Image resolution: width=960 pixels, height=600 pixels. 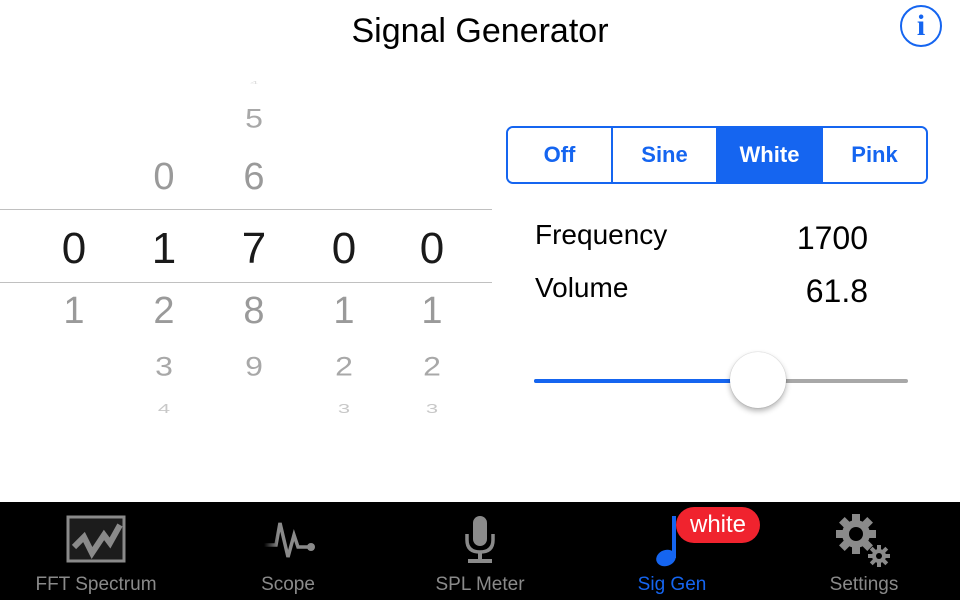 What do you see at coordinates (246, 282) in the screenshot?
I see `picker-selection-line-bottom` at bounding box center [246, 282].